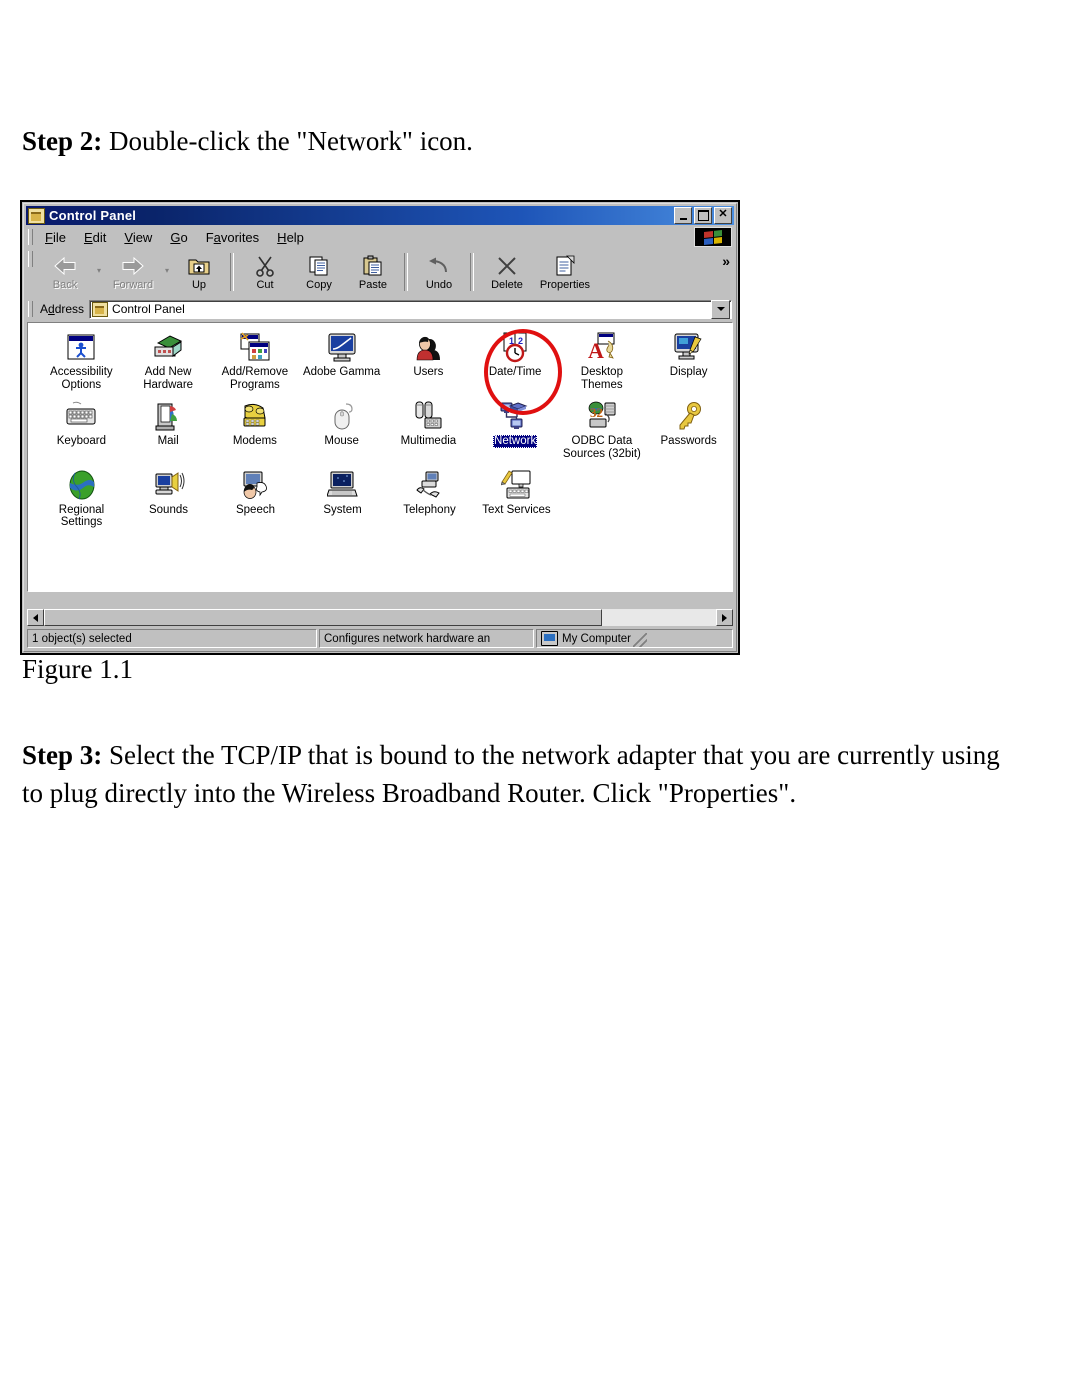 The width and height of the screenshot is (1080, 1397). I want to click on cp-item-mail: Mail, so click(168, 426).